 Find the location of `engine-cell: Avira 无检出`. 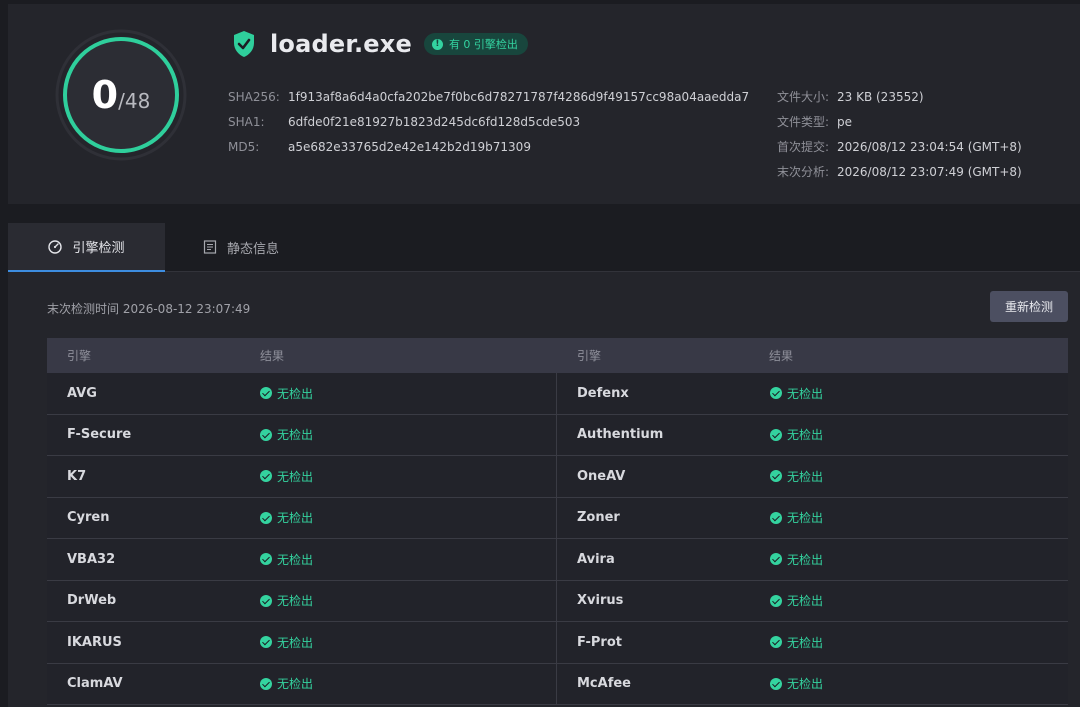

engine-cell: Avira 无检出 is located at coordinates (812, 559).